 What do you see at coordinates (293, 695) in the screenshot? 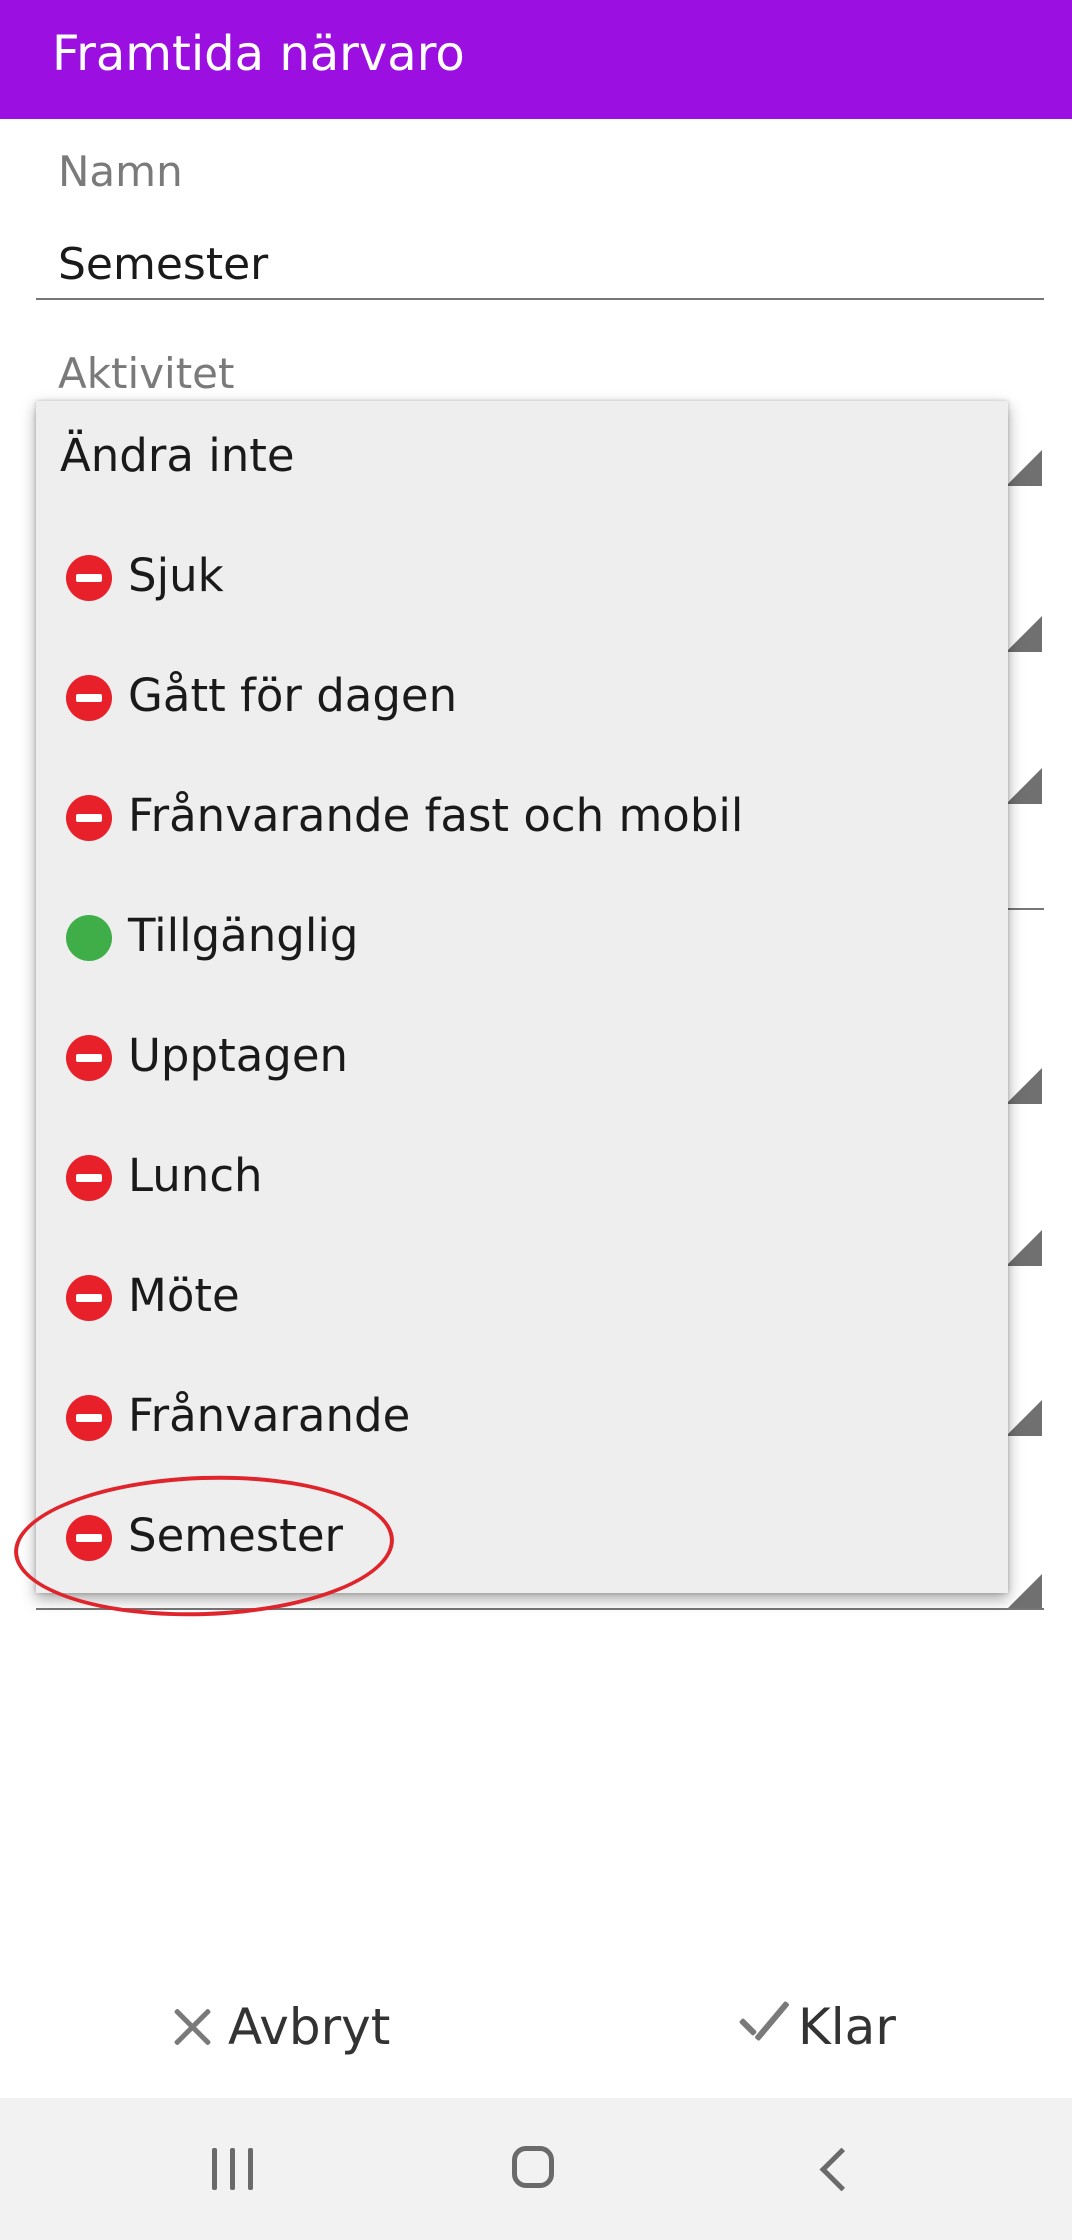
I see `dropdown-item-label: Gått för dagen` at bounding box center [293, 695].